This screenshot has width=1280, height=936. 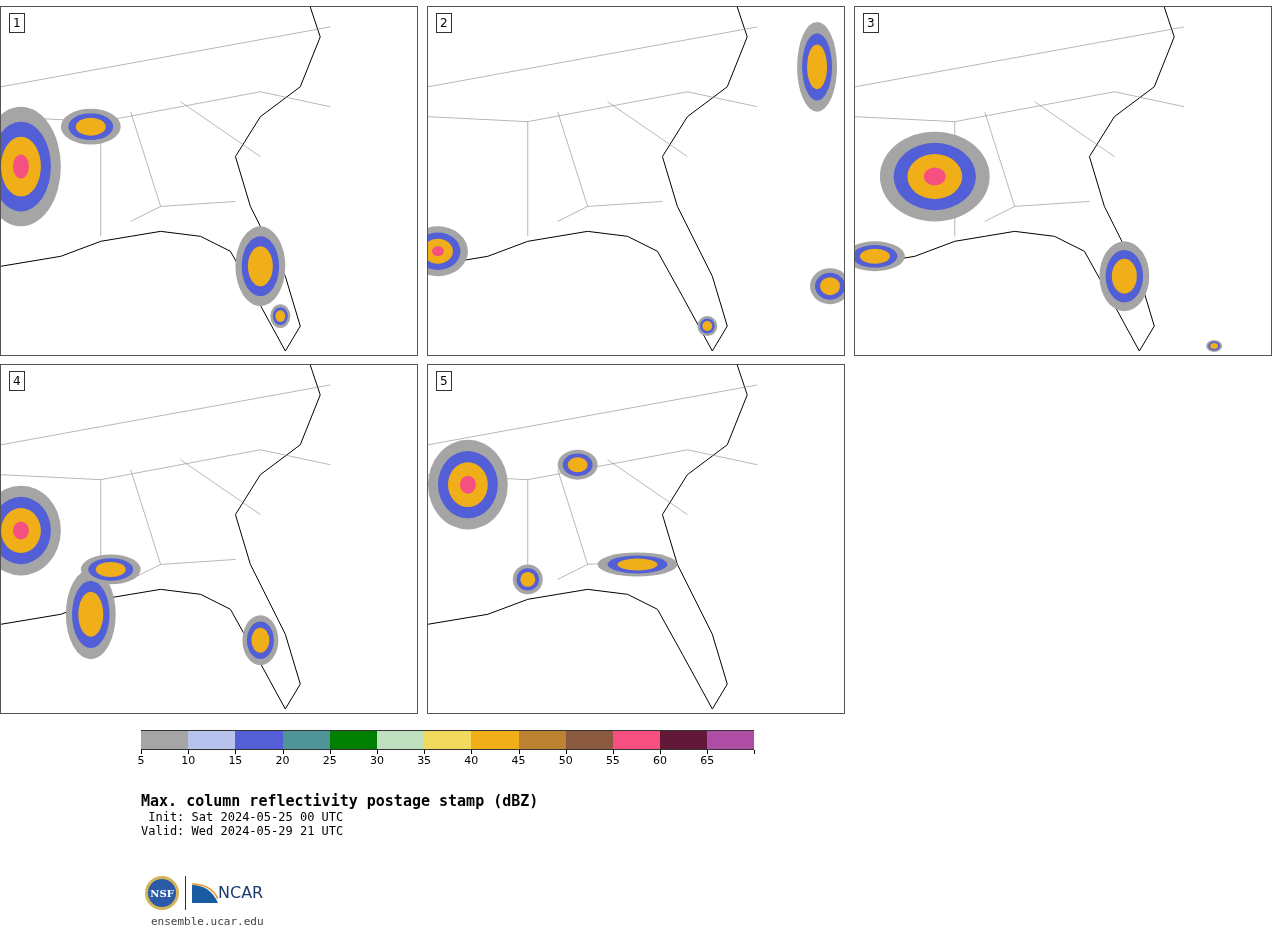 What do you see at coordinates (707, 761) in the screenshot?
I see `scale-label: 65` at bounding box center [707, 761].